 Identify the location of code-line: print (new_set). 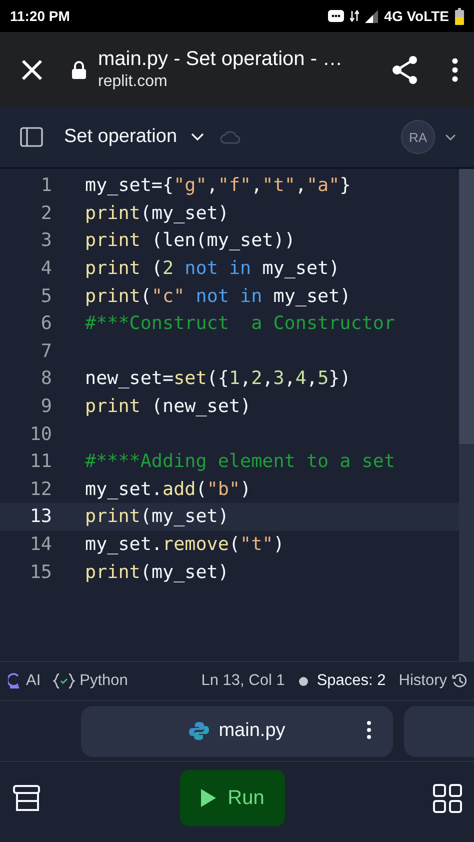
(168, 407).